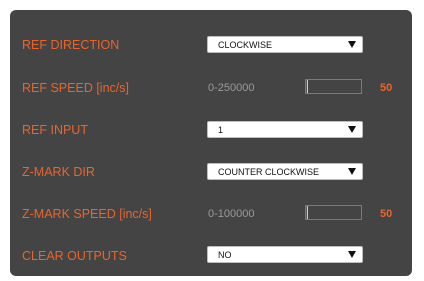 The width and height of the screenshot is (424, 281). Describe the element at coordinates (333, 86) in the screenshot. I see `ref-speed-slider` at that location.